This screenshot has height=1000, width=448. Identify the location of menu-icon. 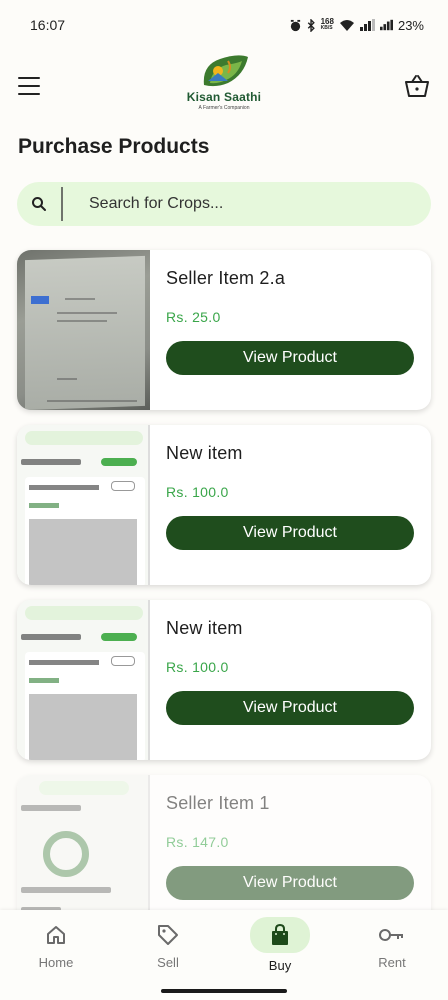
(29, 86).